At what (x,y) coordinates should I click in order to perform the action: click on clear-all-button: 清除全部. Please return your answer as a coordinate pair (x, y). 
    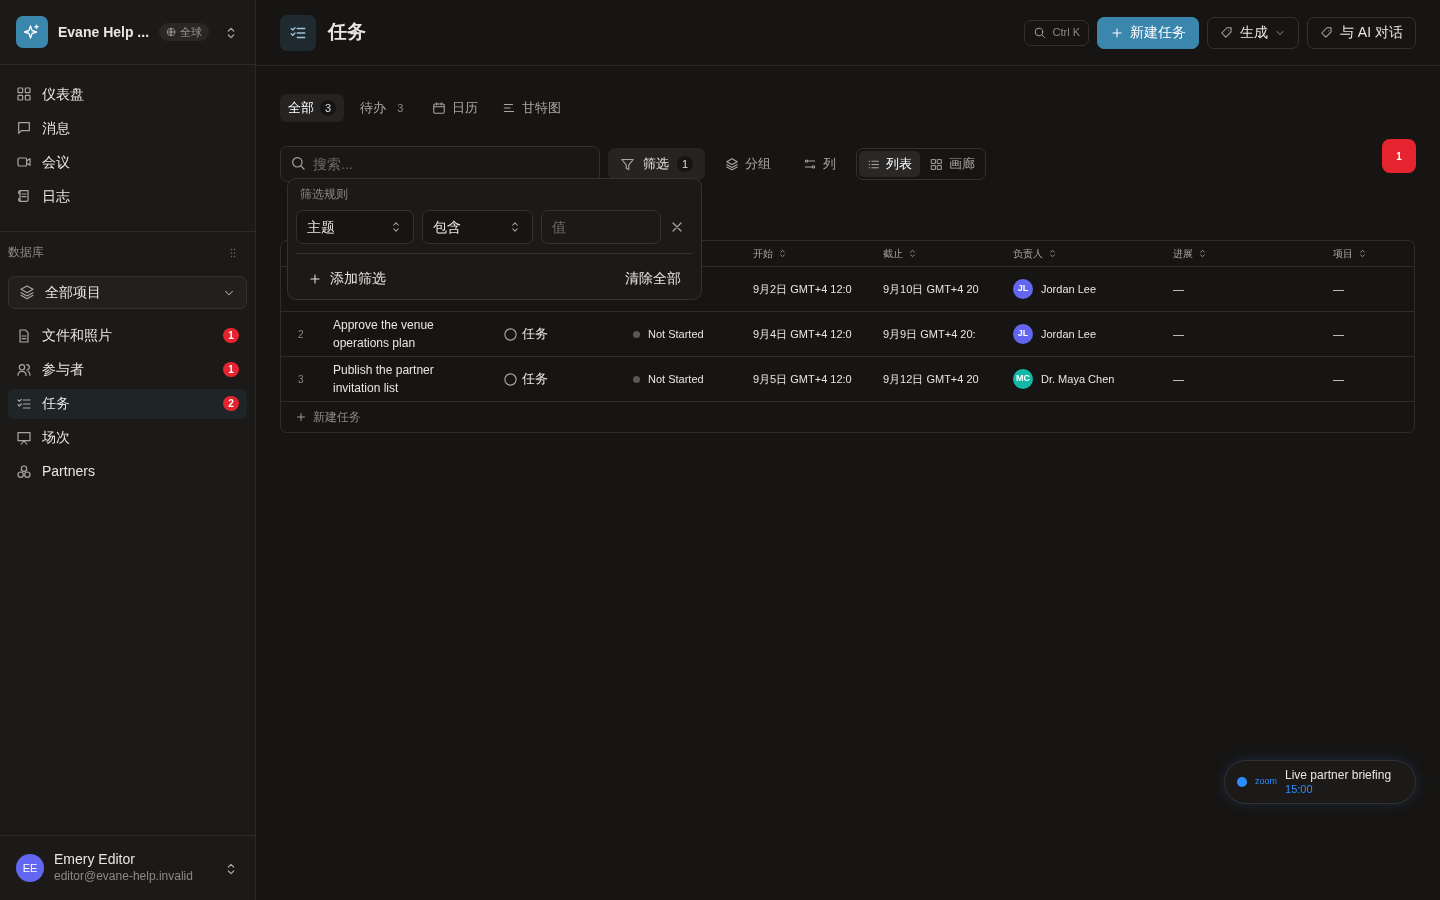
    Looking at the image, I should click on (653, 278).